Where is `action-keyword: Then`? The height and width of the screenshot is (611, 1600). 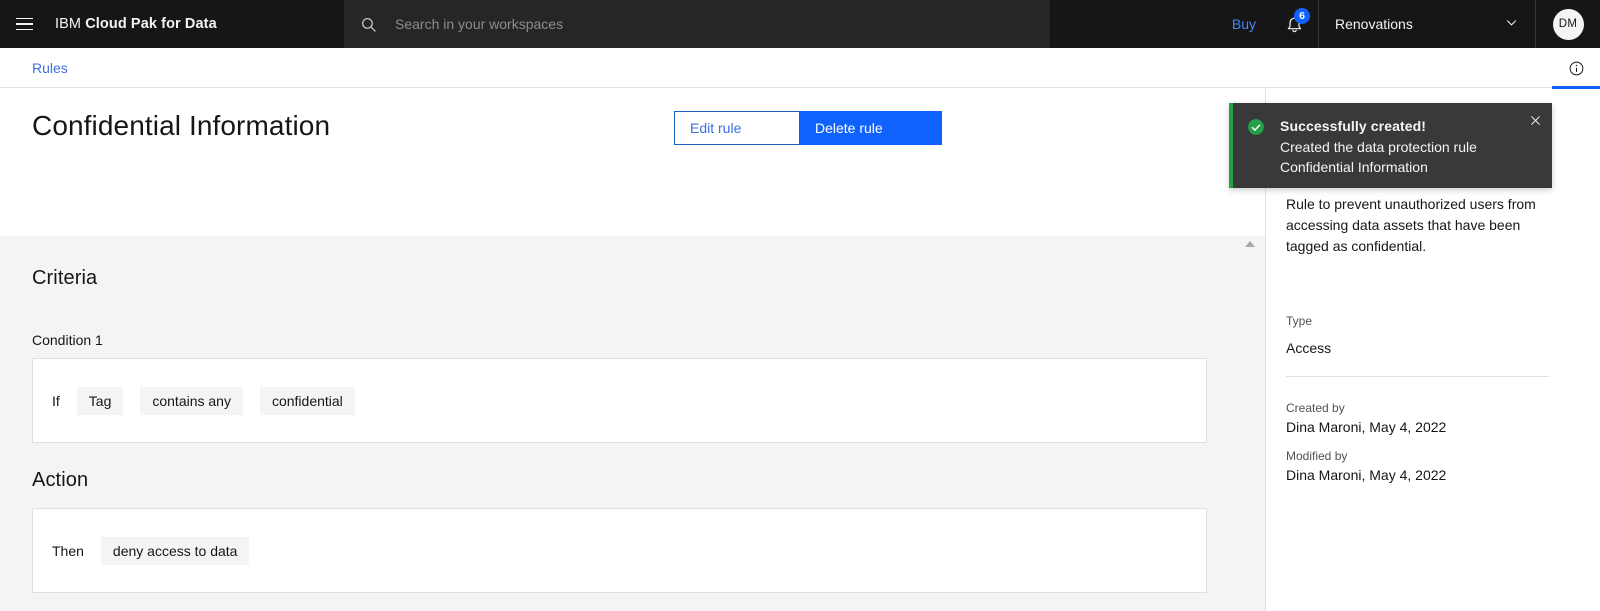
action-keyword: Then is located at coordinates (68, 550).